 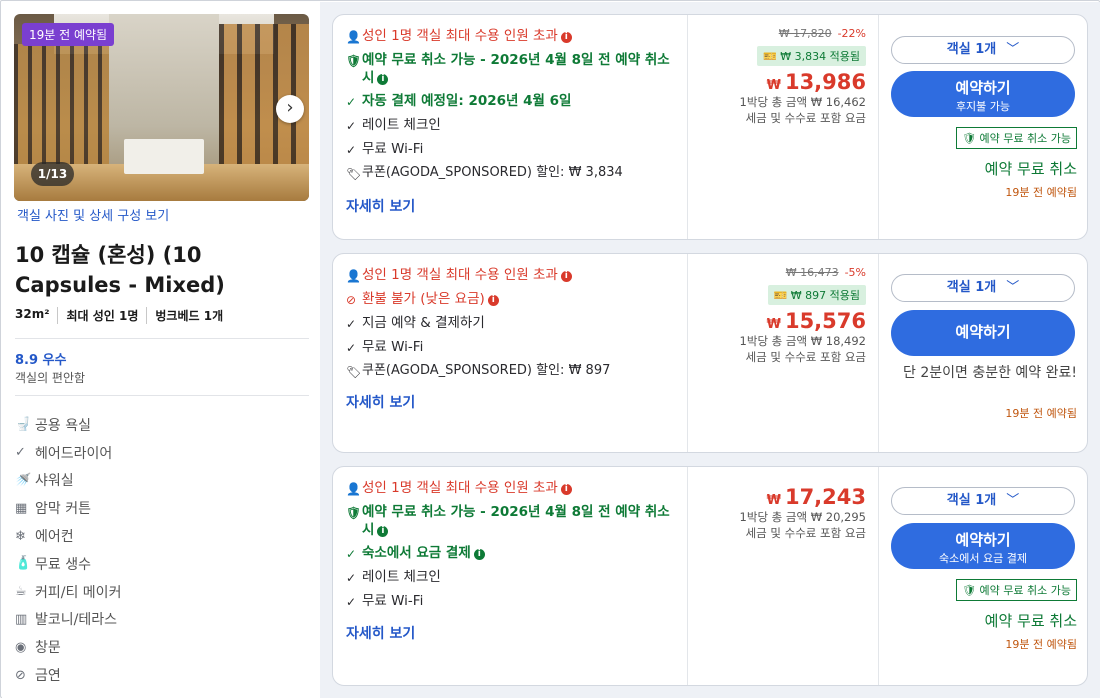 I want to click on room-size: 32m², so click(x=32, y=314).